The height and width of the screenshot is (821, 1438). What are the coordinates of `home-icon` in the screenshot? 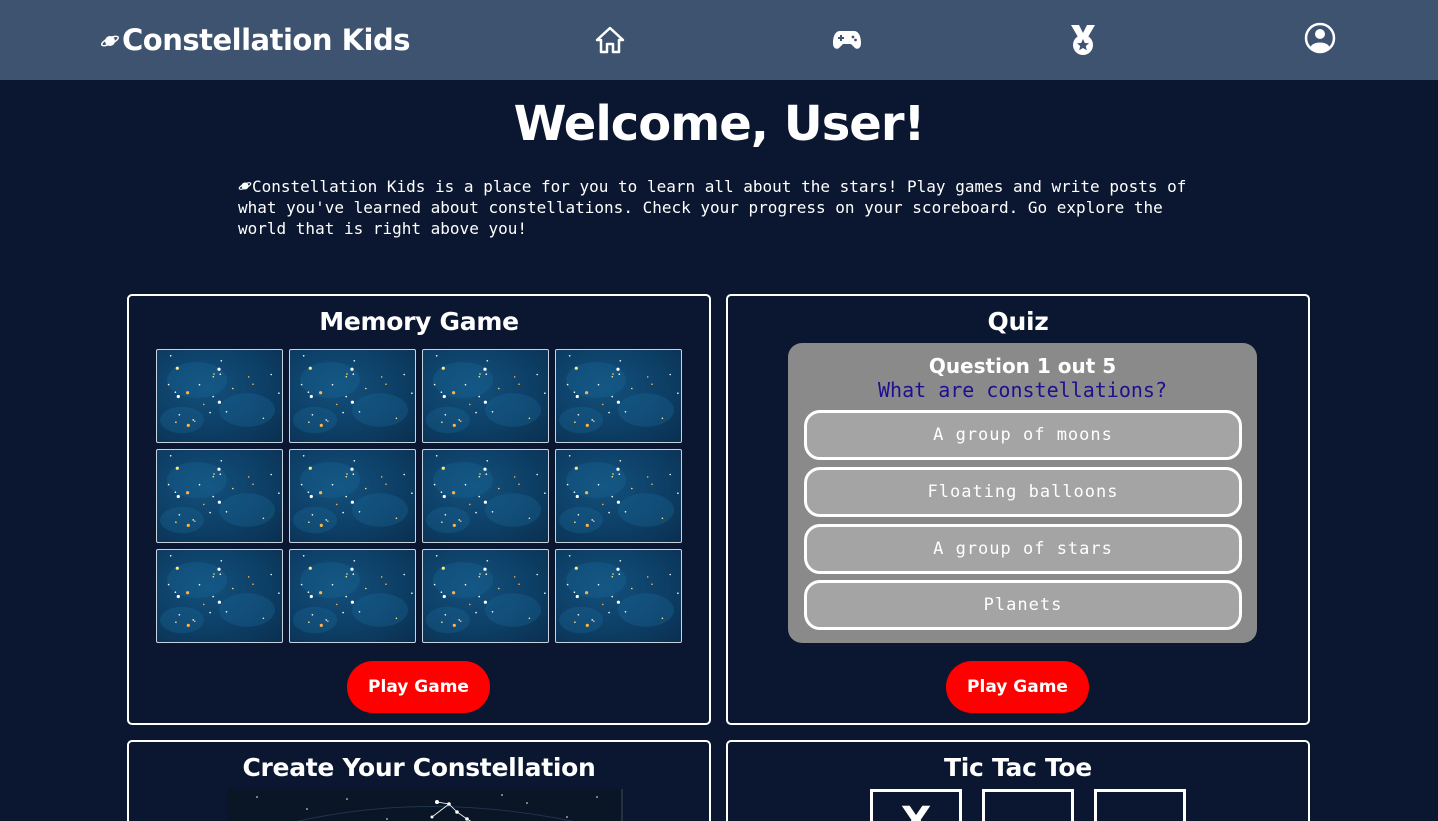 It's located at (610, 40).